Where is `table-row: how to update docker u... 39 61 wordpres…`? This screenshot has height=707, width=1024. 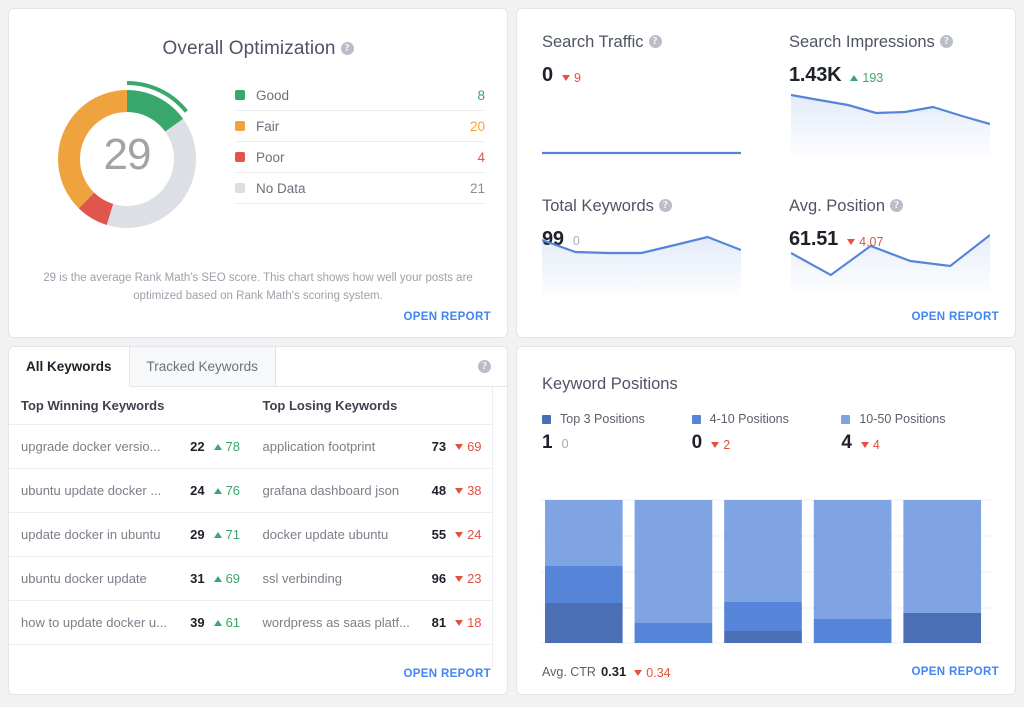
table-row: how to update docker u... 39 61 wordpres… is located at coordinates (250, 623).